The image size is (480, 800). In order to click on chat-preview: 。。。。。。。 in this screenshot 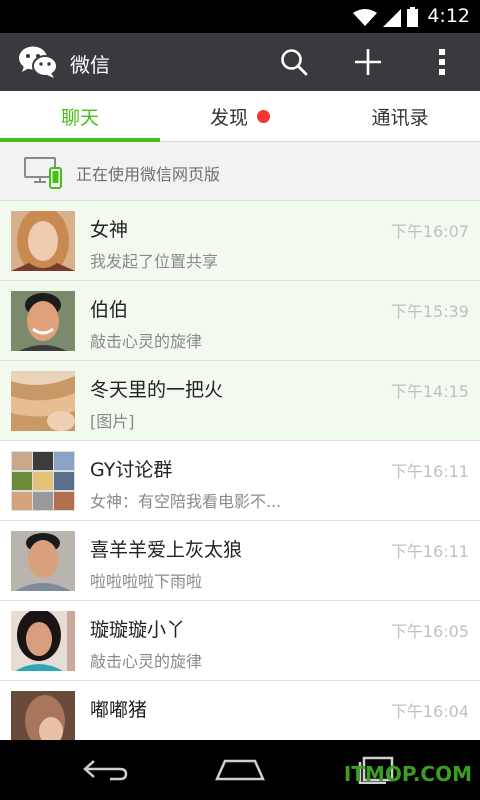, I will do `click(122, 734)`.